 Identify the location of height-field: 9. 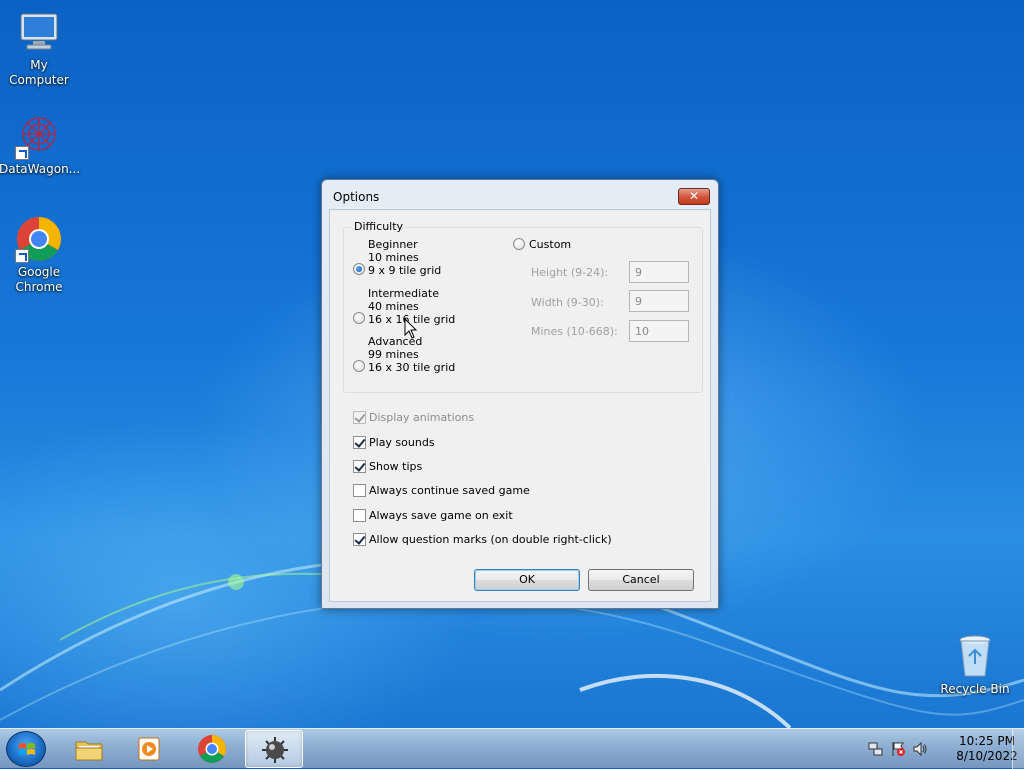
(659, 272).